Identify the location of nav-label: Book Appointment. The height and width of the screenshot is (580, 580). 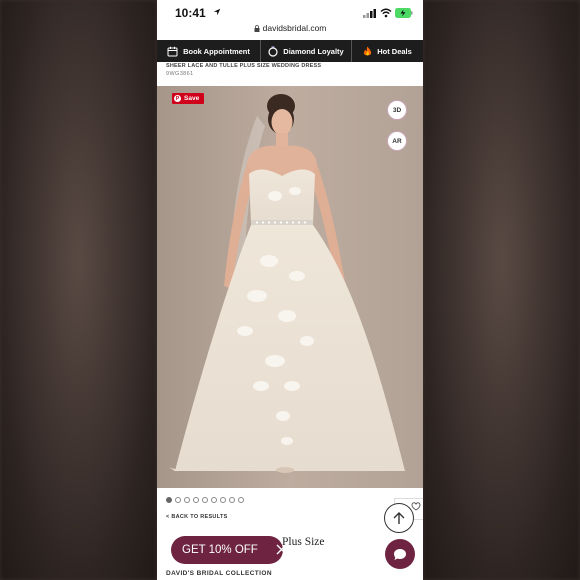
(216, 51).